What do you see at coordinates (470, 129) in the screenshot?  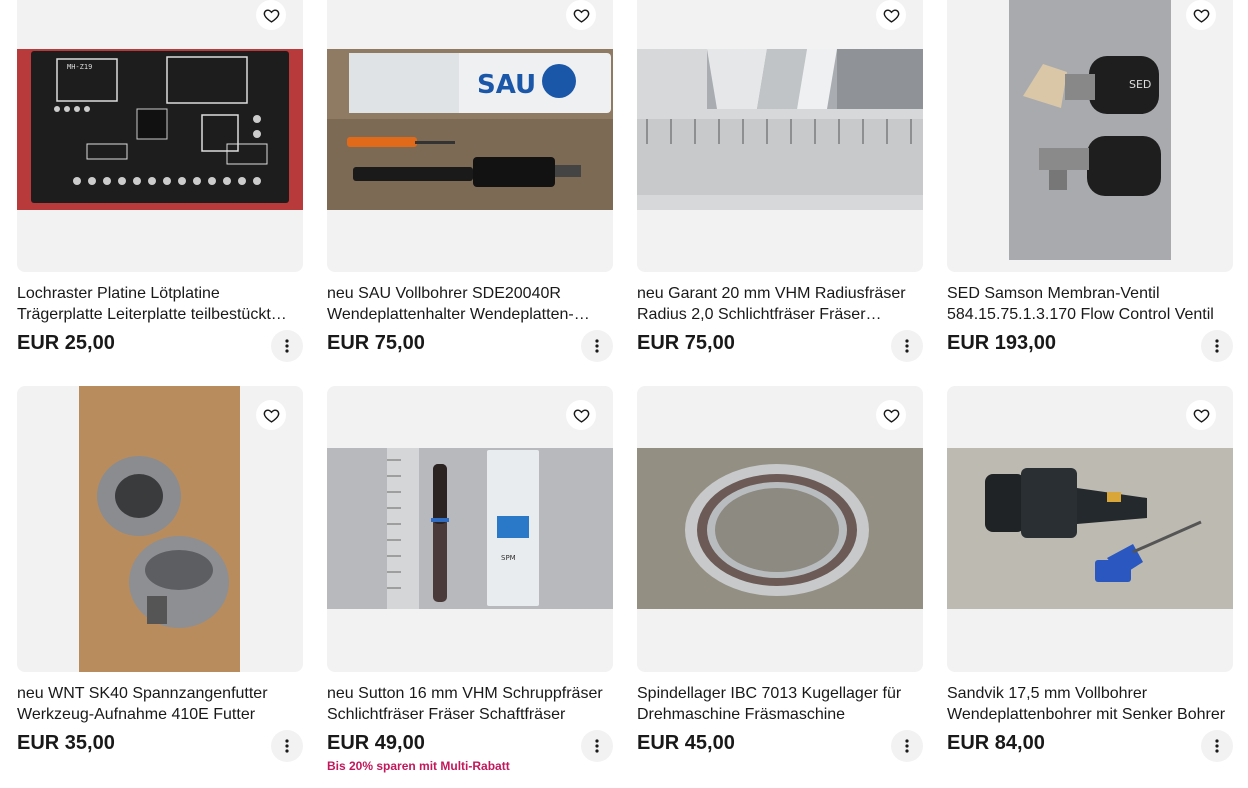 I see `product-photo-drill: SAU` at bounding box center [470, 129].